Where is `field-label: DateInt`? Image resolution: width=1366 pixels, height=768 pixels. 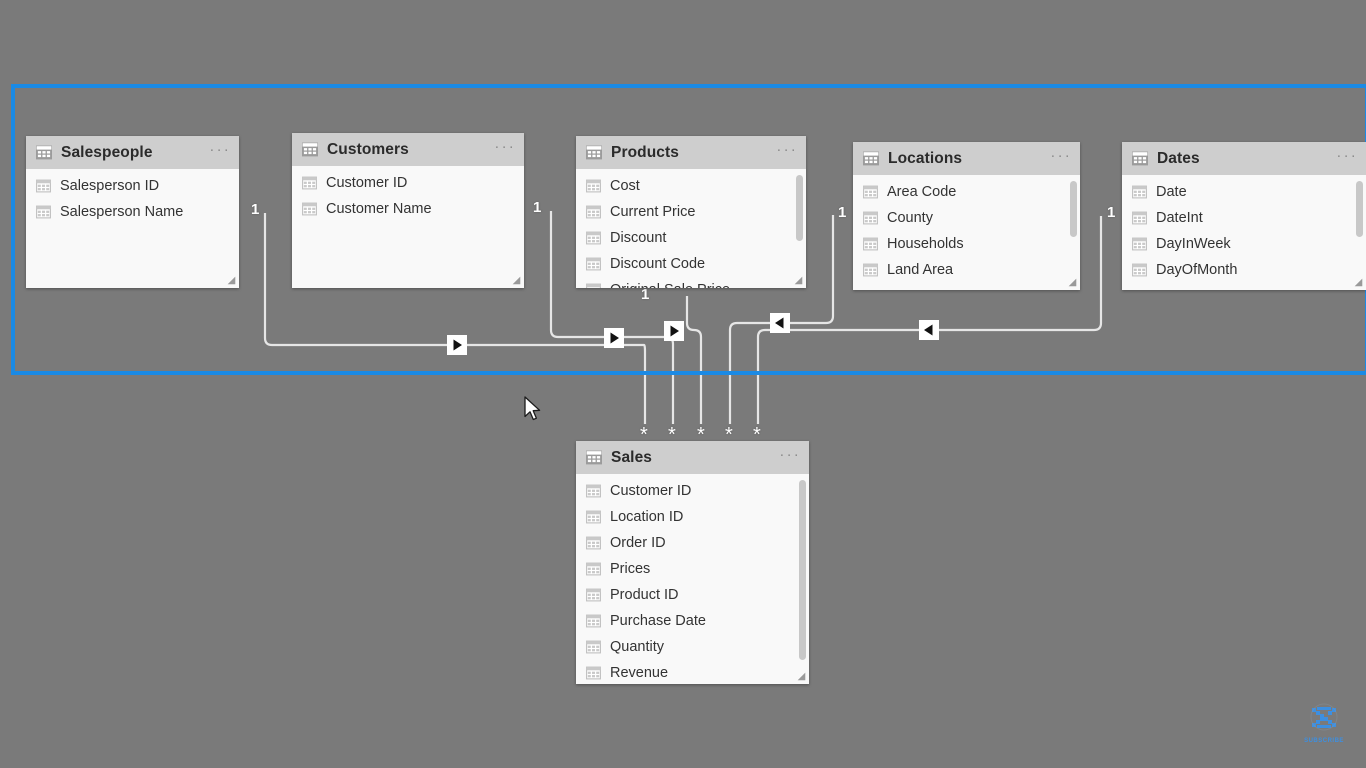 field-label: DateInt is located at coordinates (1179, 218).